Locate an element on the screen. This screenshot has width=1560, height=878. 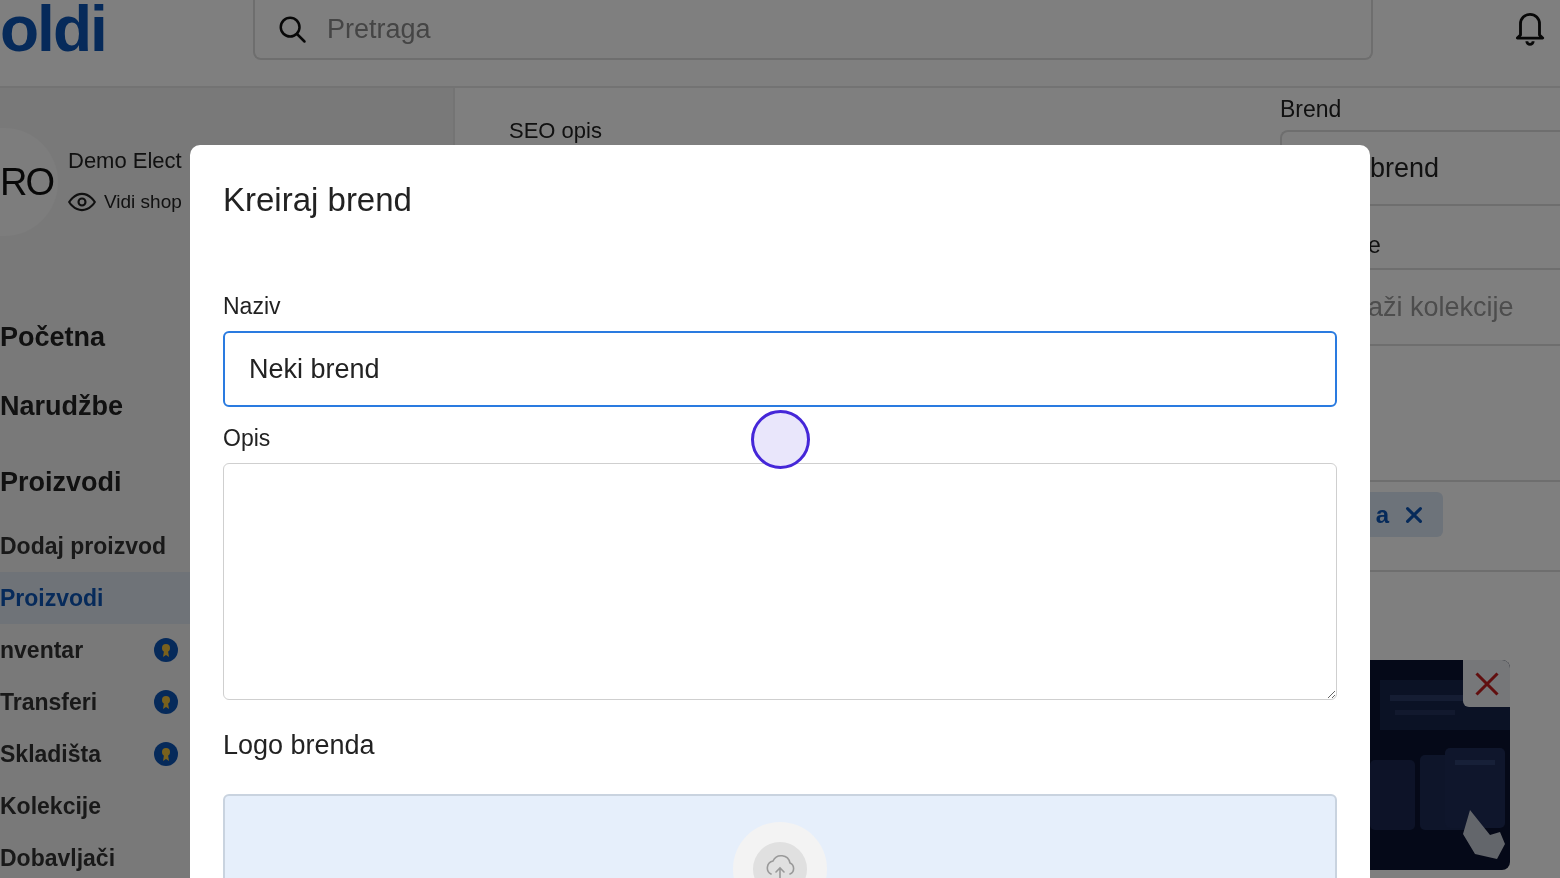
field-label: Opis is located at coordinates (247, 439).